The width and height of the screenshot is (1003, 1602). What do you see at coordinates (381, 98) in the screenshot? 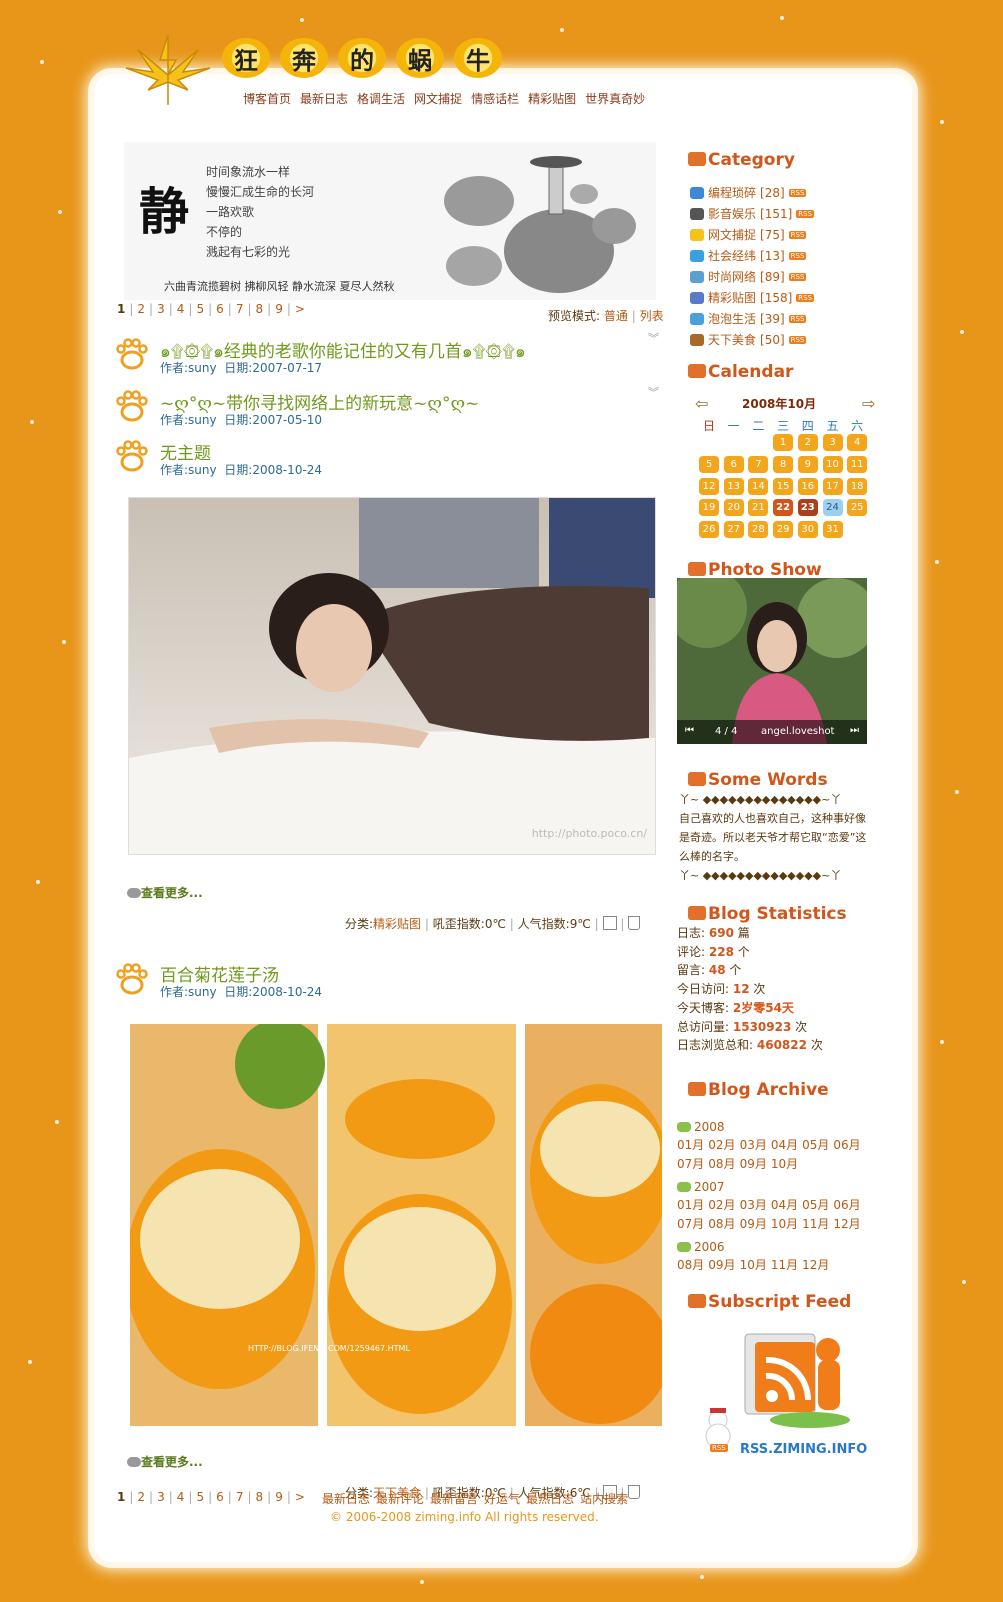
I see `nav-lifestyle: 格调生活` at bounding box center [381, 98].